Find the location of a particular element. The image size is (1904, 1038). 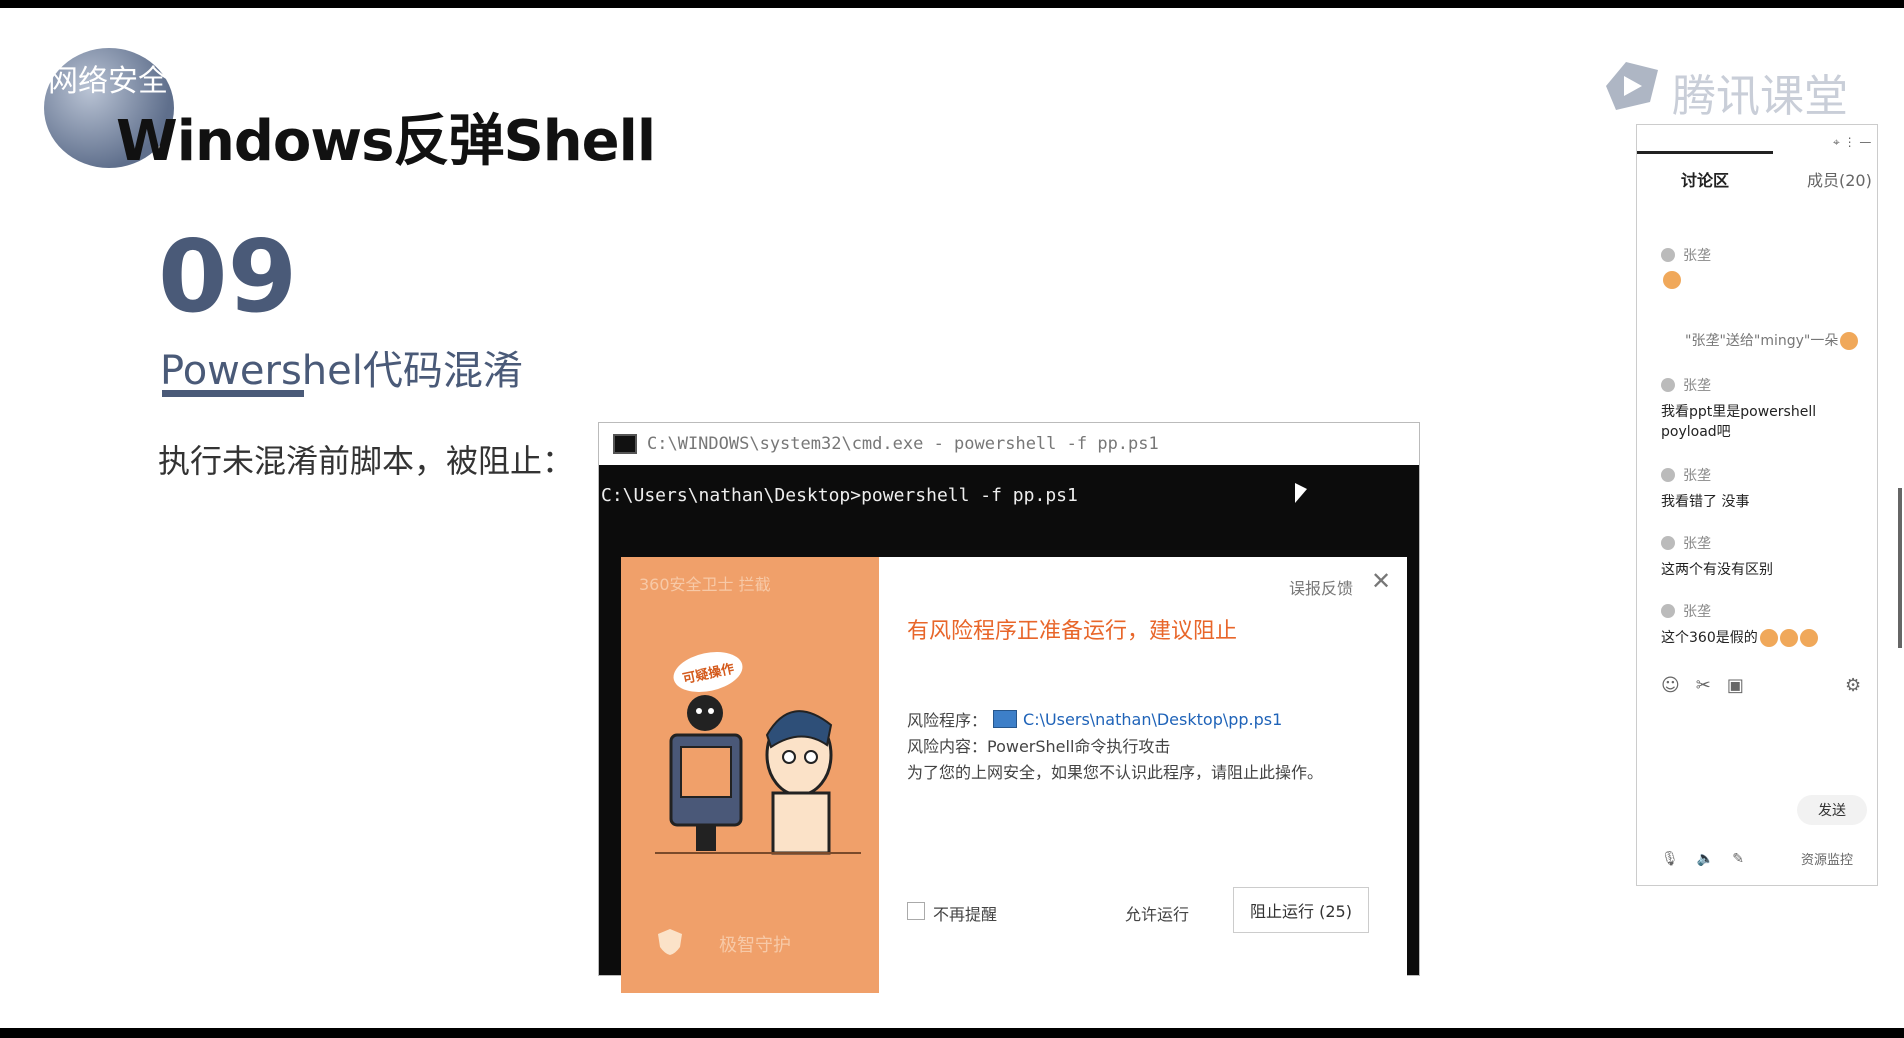

no-remind-label: 不再提醒 is located at coordinates (965, 913).